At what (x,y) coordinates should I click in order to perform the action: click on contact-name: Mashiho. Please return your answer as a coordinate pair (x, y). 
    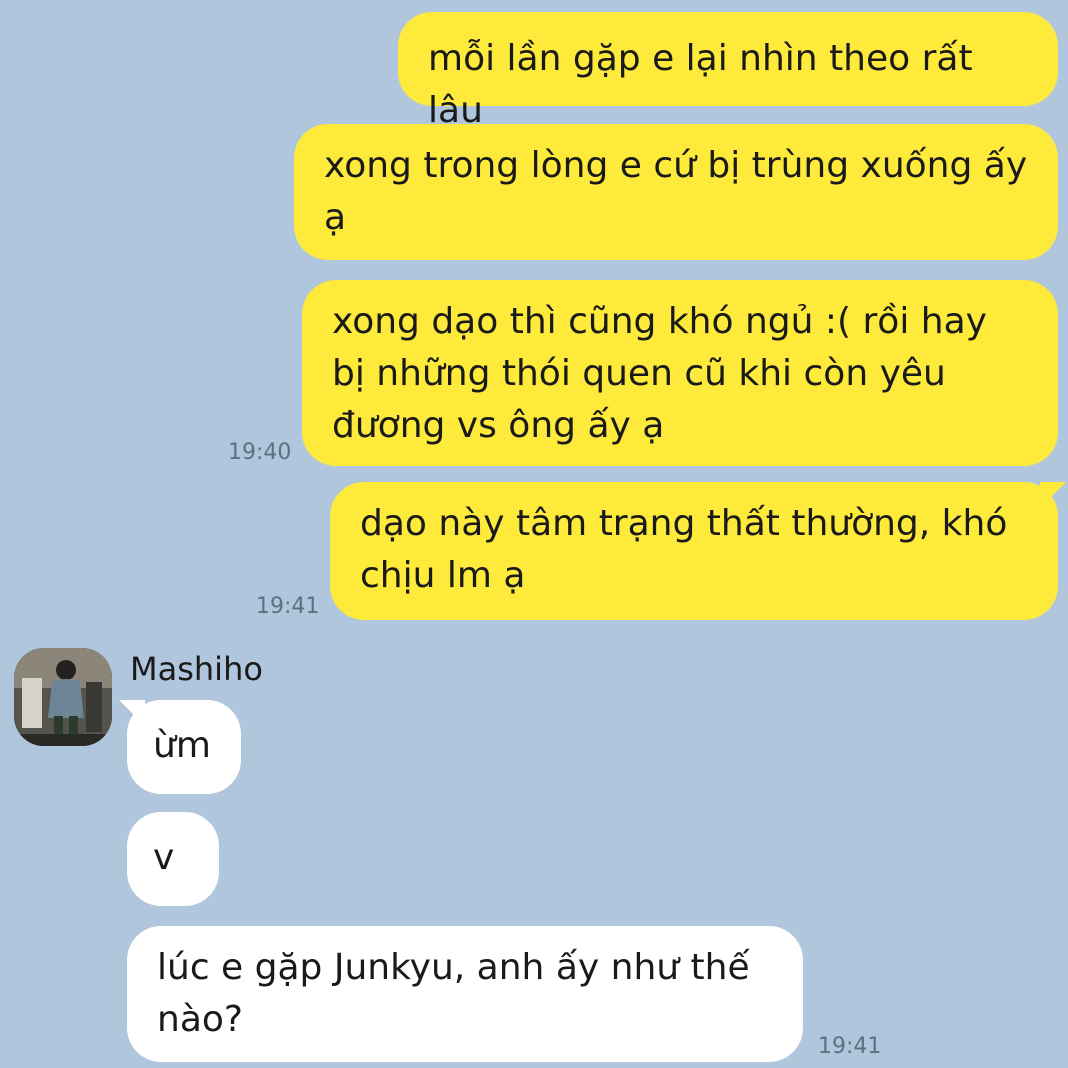
    Looking at the image, I should click on (196, 669).